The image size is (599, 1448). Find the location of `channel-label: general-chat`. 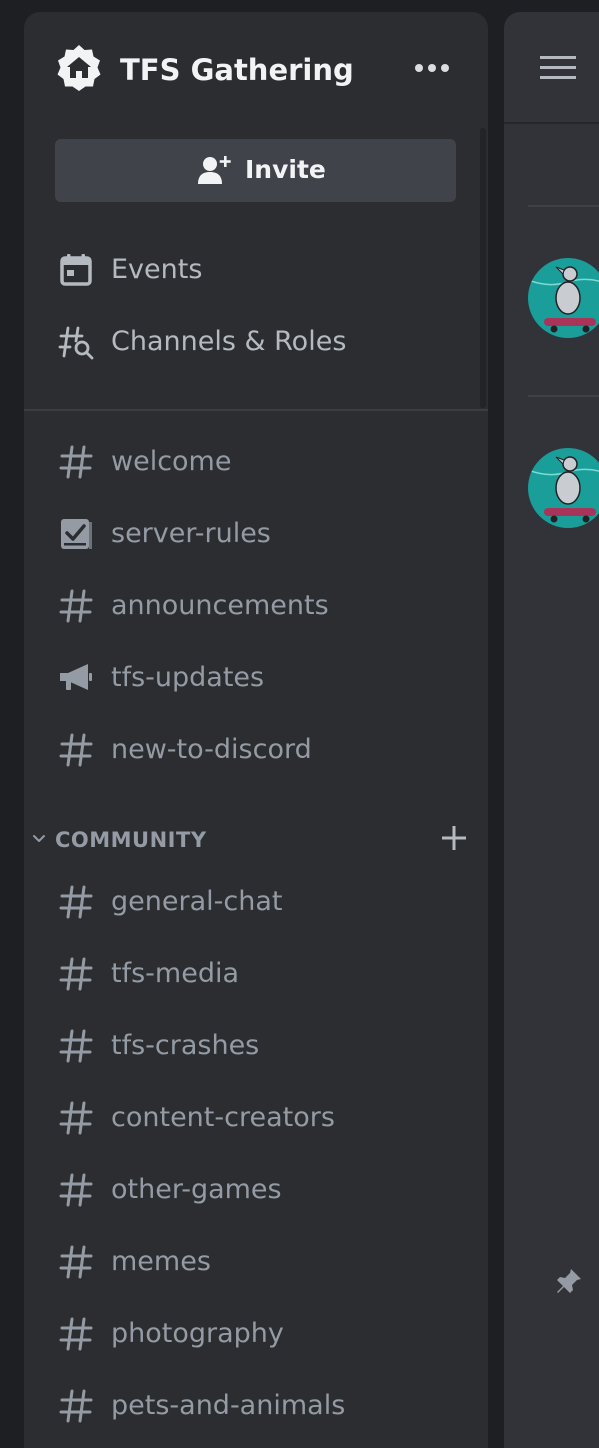

channel-label: general-chat is located at coordinates (197, 901).